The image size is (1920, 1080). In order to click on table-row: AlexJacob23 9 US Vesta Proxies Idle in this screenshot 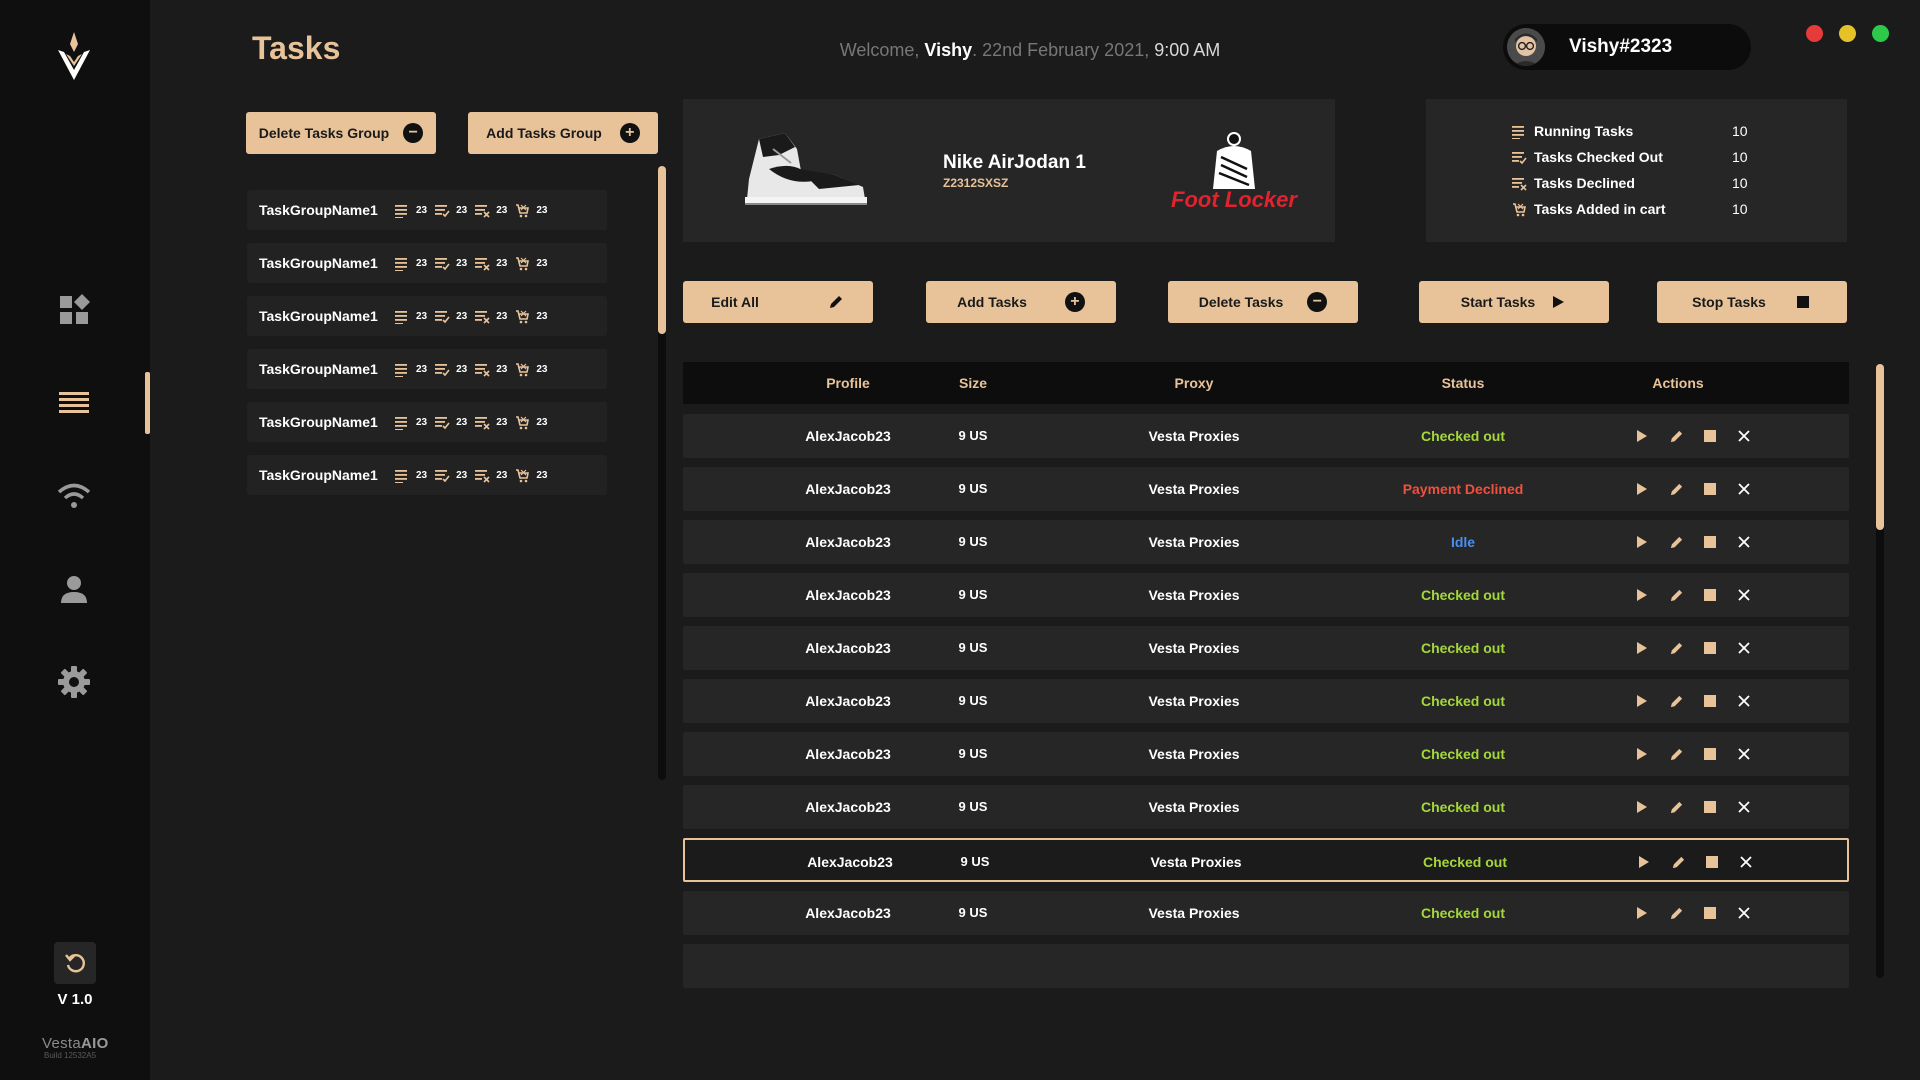, I will do `click(1266, 542)`.